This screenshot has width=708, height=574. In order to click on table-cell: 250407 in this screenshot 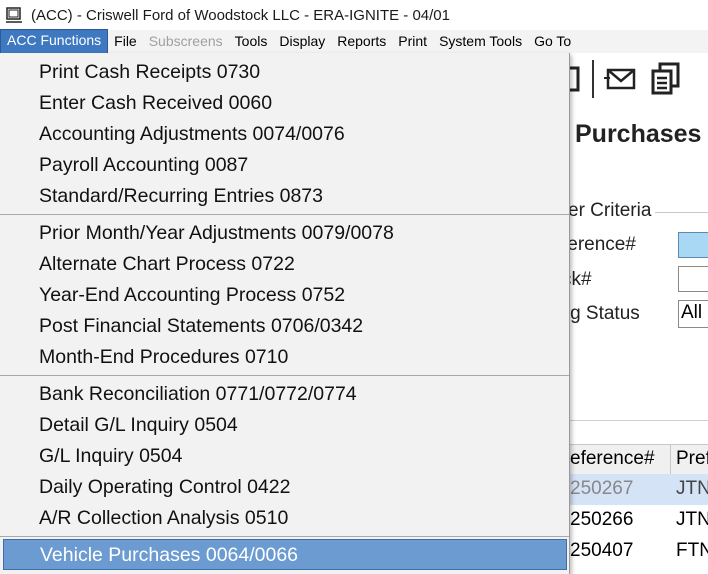, I will do `click(602, 550)`.